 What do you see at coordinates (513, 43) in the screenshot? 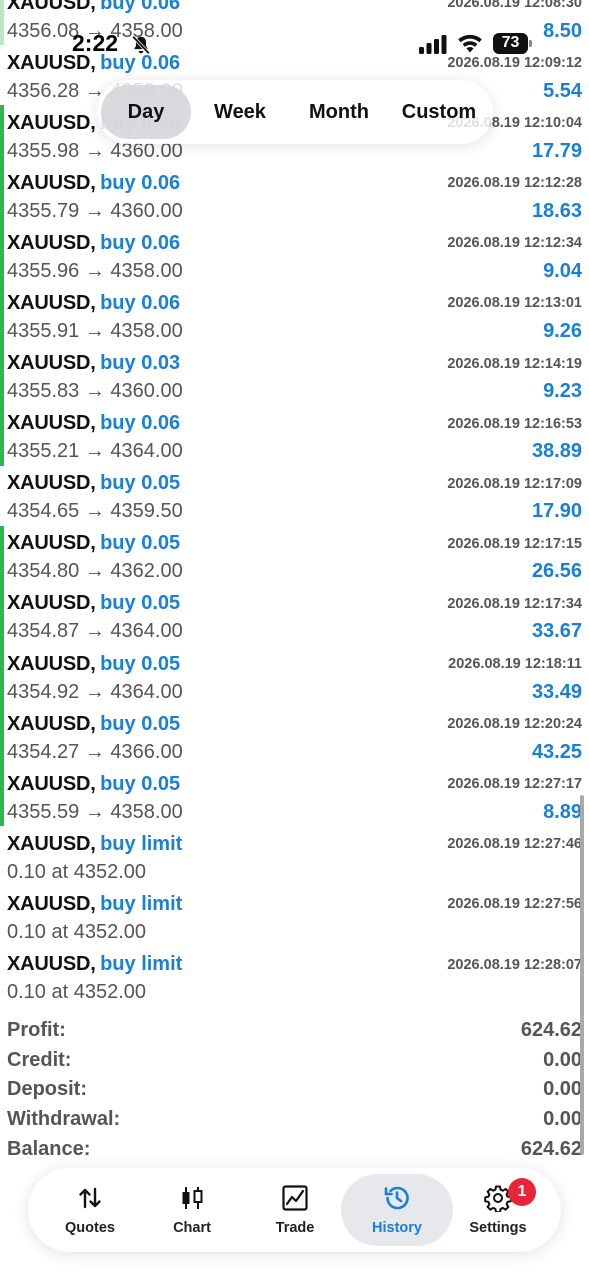
I see `battery-icon: 73` at bounding box center [513, 43].